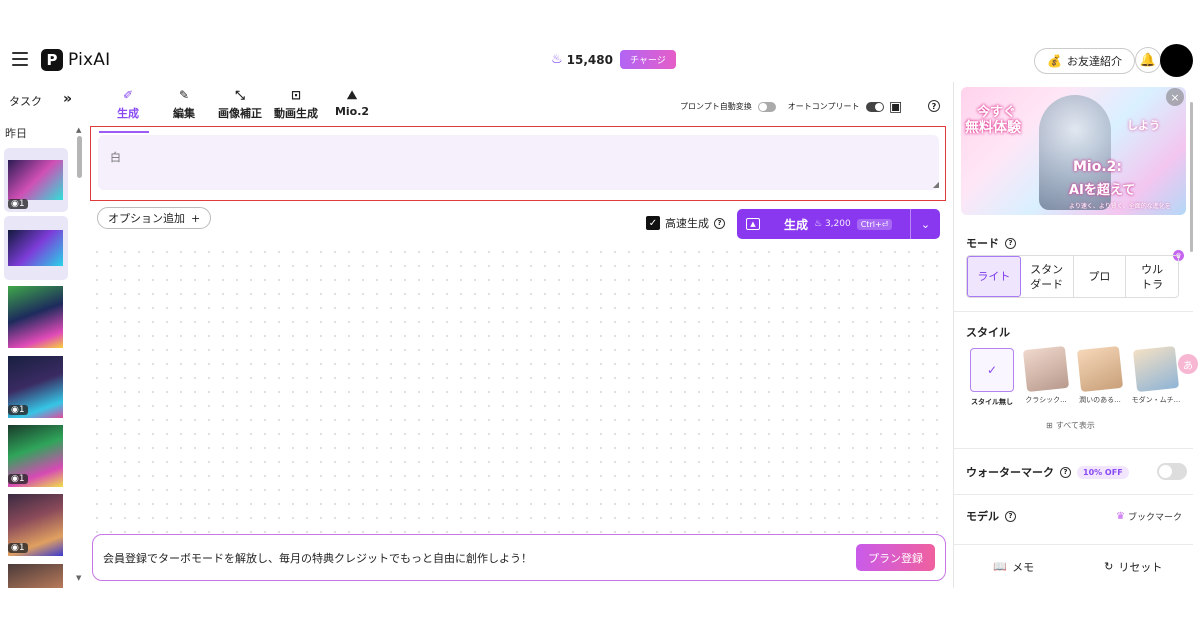  I want to click on tab-video-generate: ⊡ 動画生成, so click(296, 104).